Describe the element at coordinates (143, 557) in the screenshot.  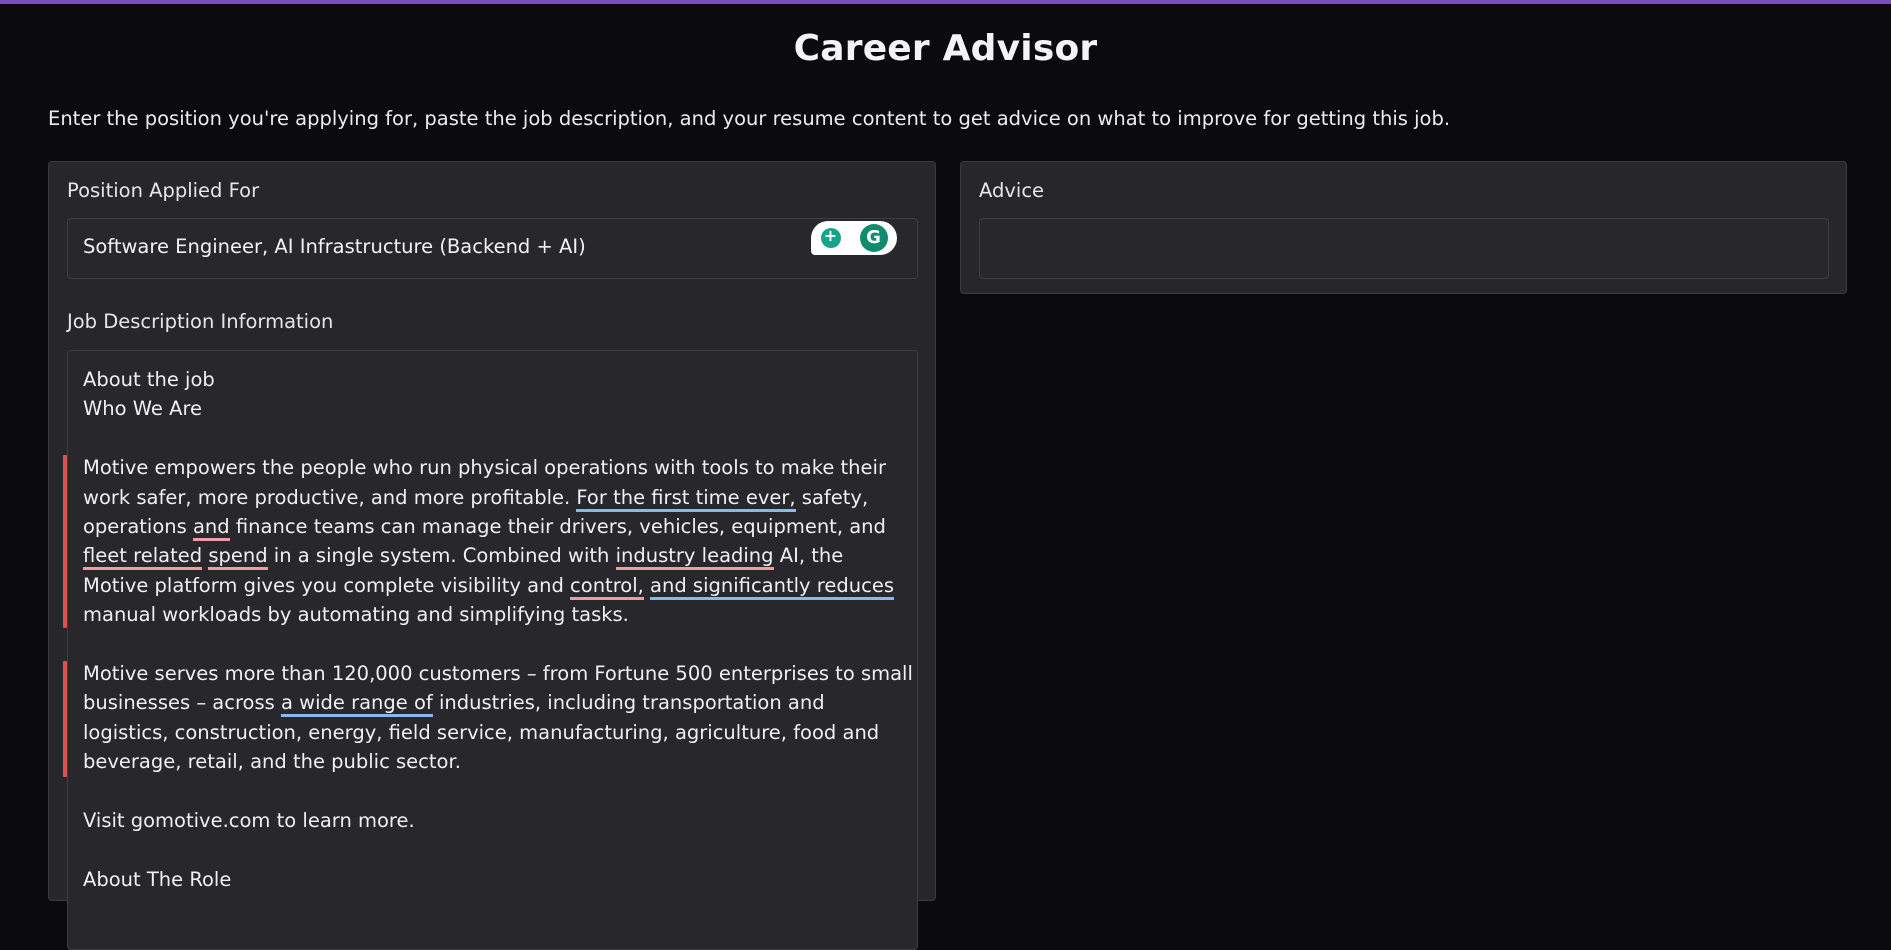
I see `grammar-error: fleet related` at that location.